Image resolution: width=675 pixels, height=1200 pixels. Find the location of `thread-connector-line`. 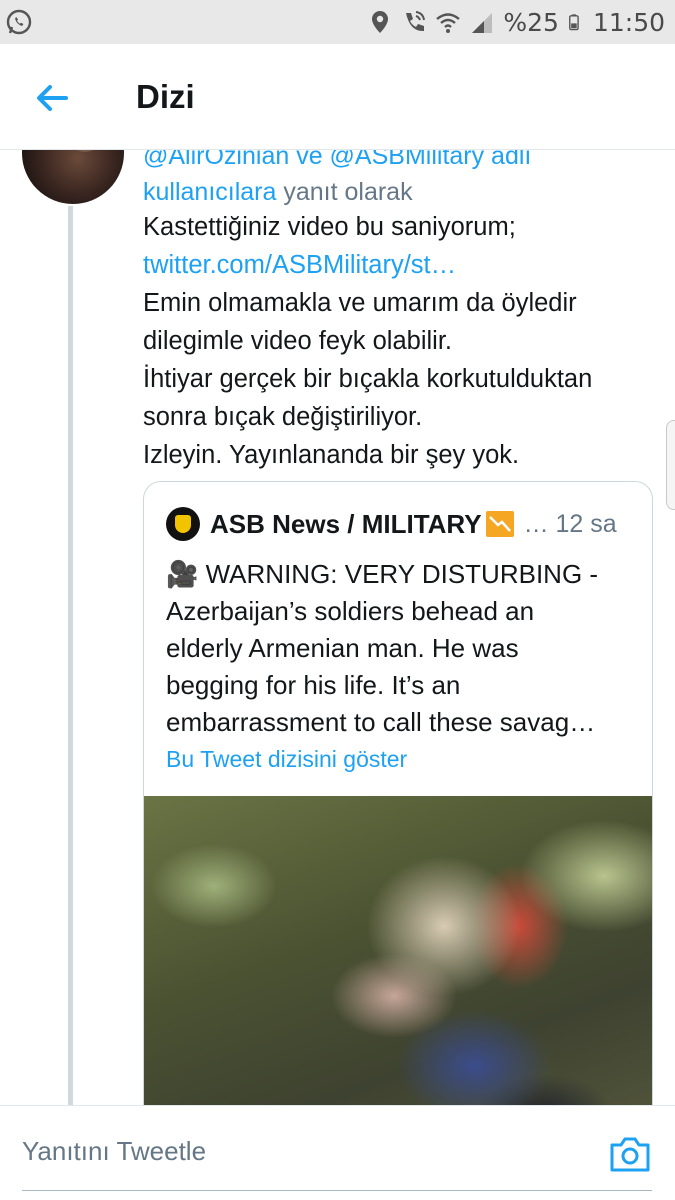

thread-connector-line is located at coordinates (70, 655).